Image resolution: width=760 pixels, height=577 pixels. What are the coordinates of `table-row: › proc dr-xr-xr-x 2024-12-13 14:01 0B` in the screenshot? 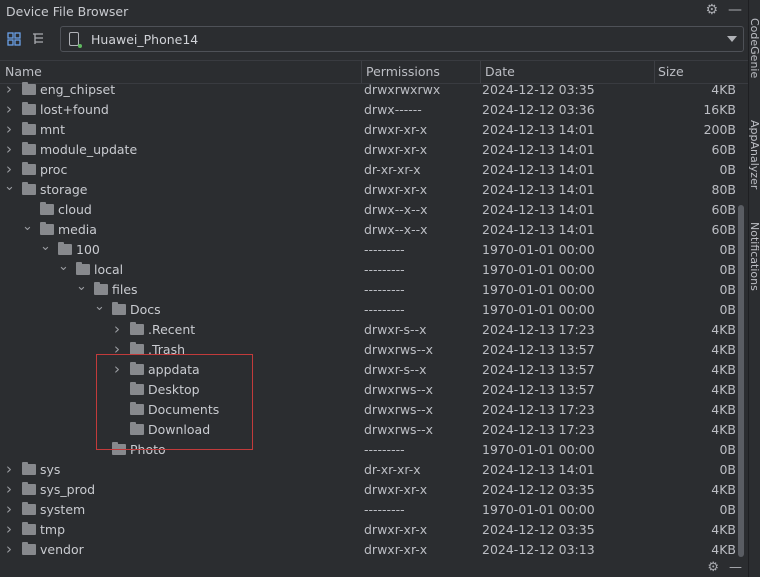 It's located at (370, 170).